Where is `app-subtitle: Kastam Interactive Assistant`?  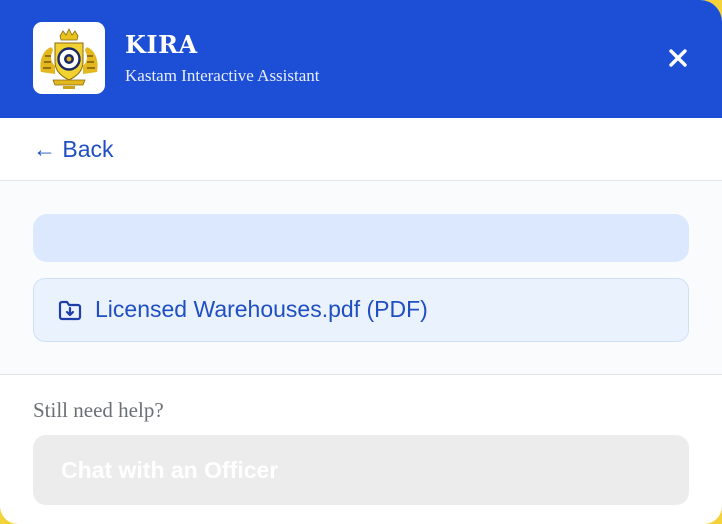
app-subtitle: Kastam Interactive Assistant is located at coordinates (222, 75).